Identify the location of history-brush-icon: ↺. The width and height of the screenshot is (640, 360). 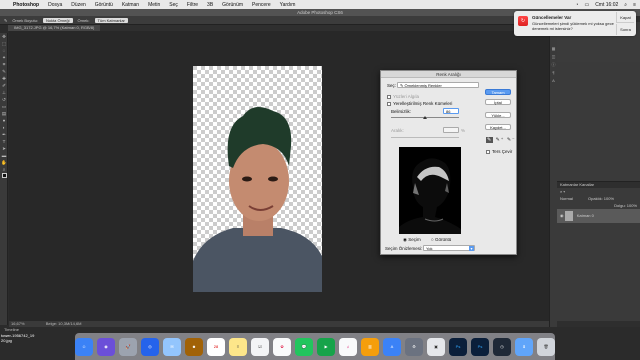
(4, 99).